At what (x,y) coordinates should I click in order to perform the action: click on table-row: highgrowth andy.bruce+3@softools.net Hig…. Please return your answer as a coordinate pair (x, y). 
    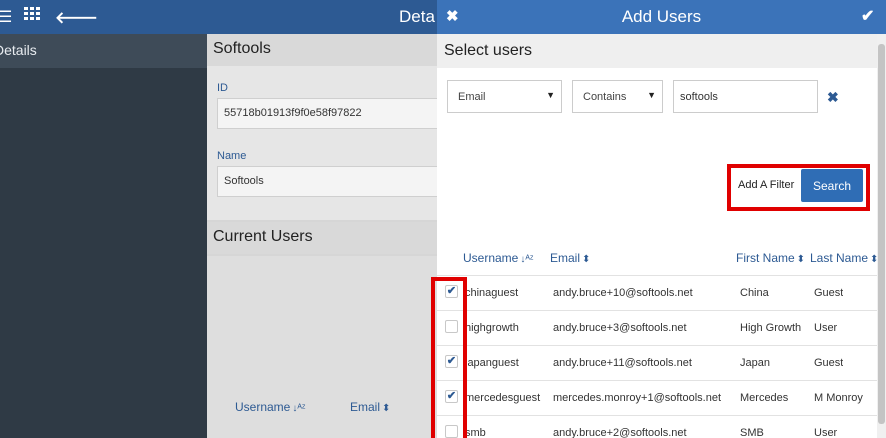
    Looking at the image, I should click on (657, 327).